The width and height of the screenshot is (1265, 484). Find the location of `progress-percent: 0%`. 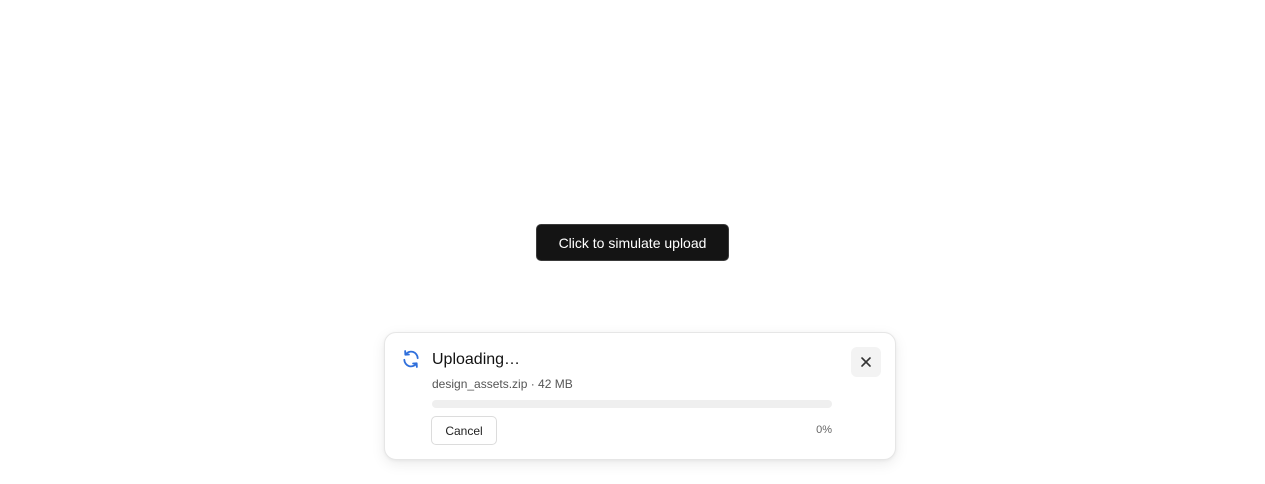

progress-percent: 0% is located at coordinates (824, 430).